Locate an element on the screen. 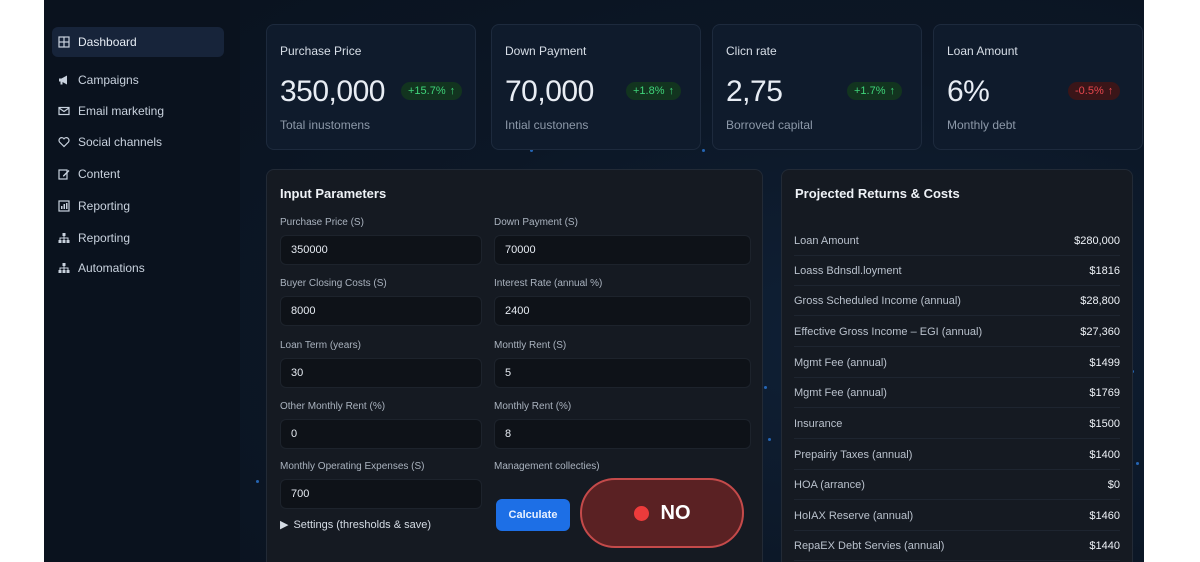 This screenshot has width=1200, height=562. sidebar-item-label: Social channels is located at coordinates (120, 142).